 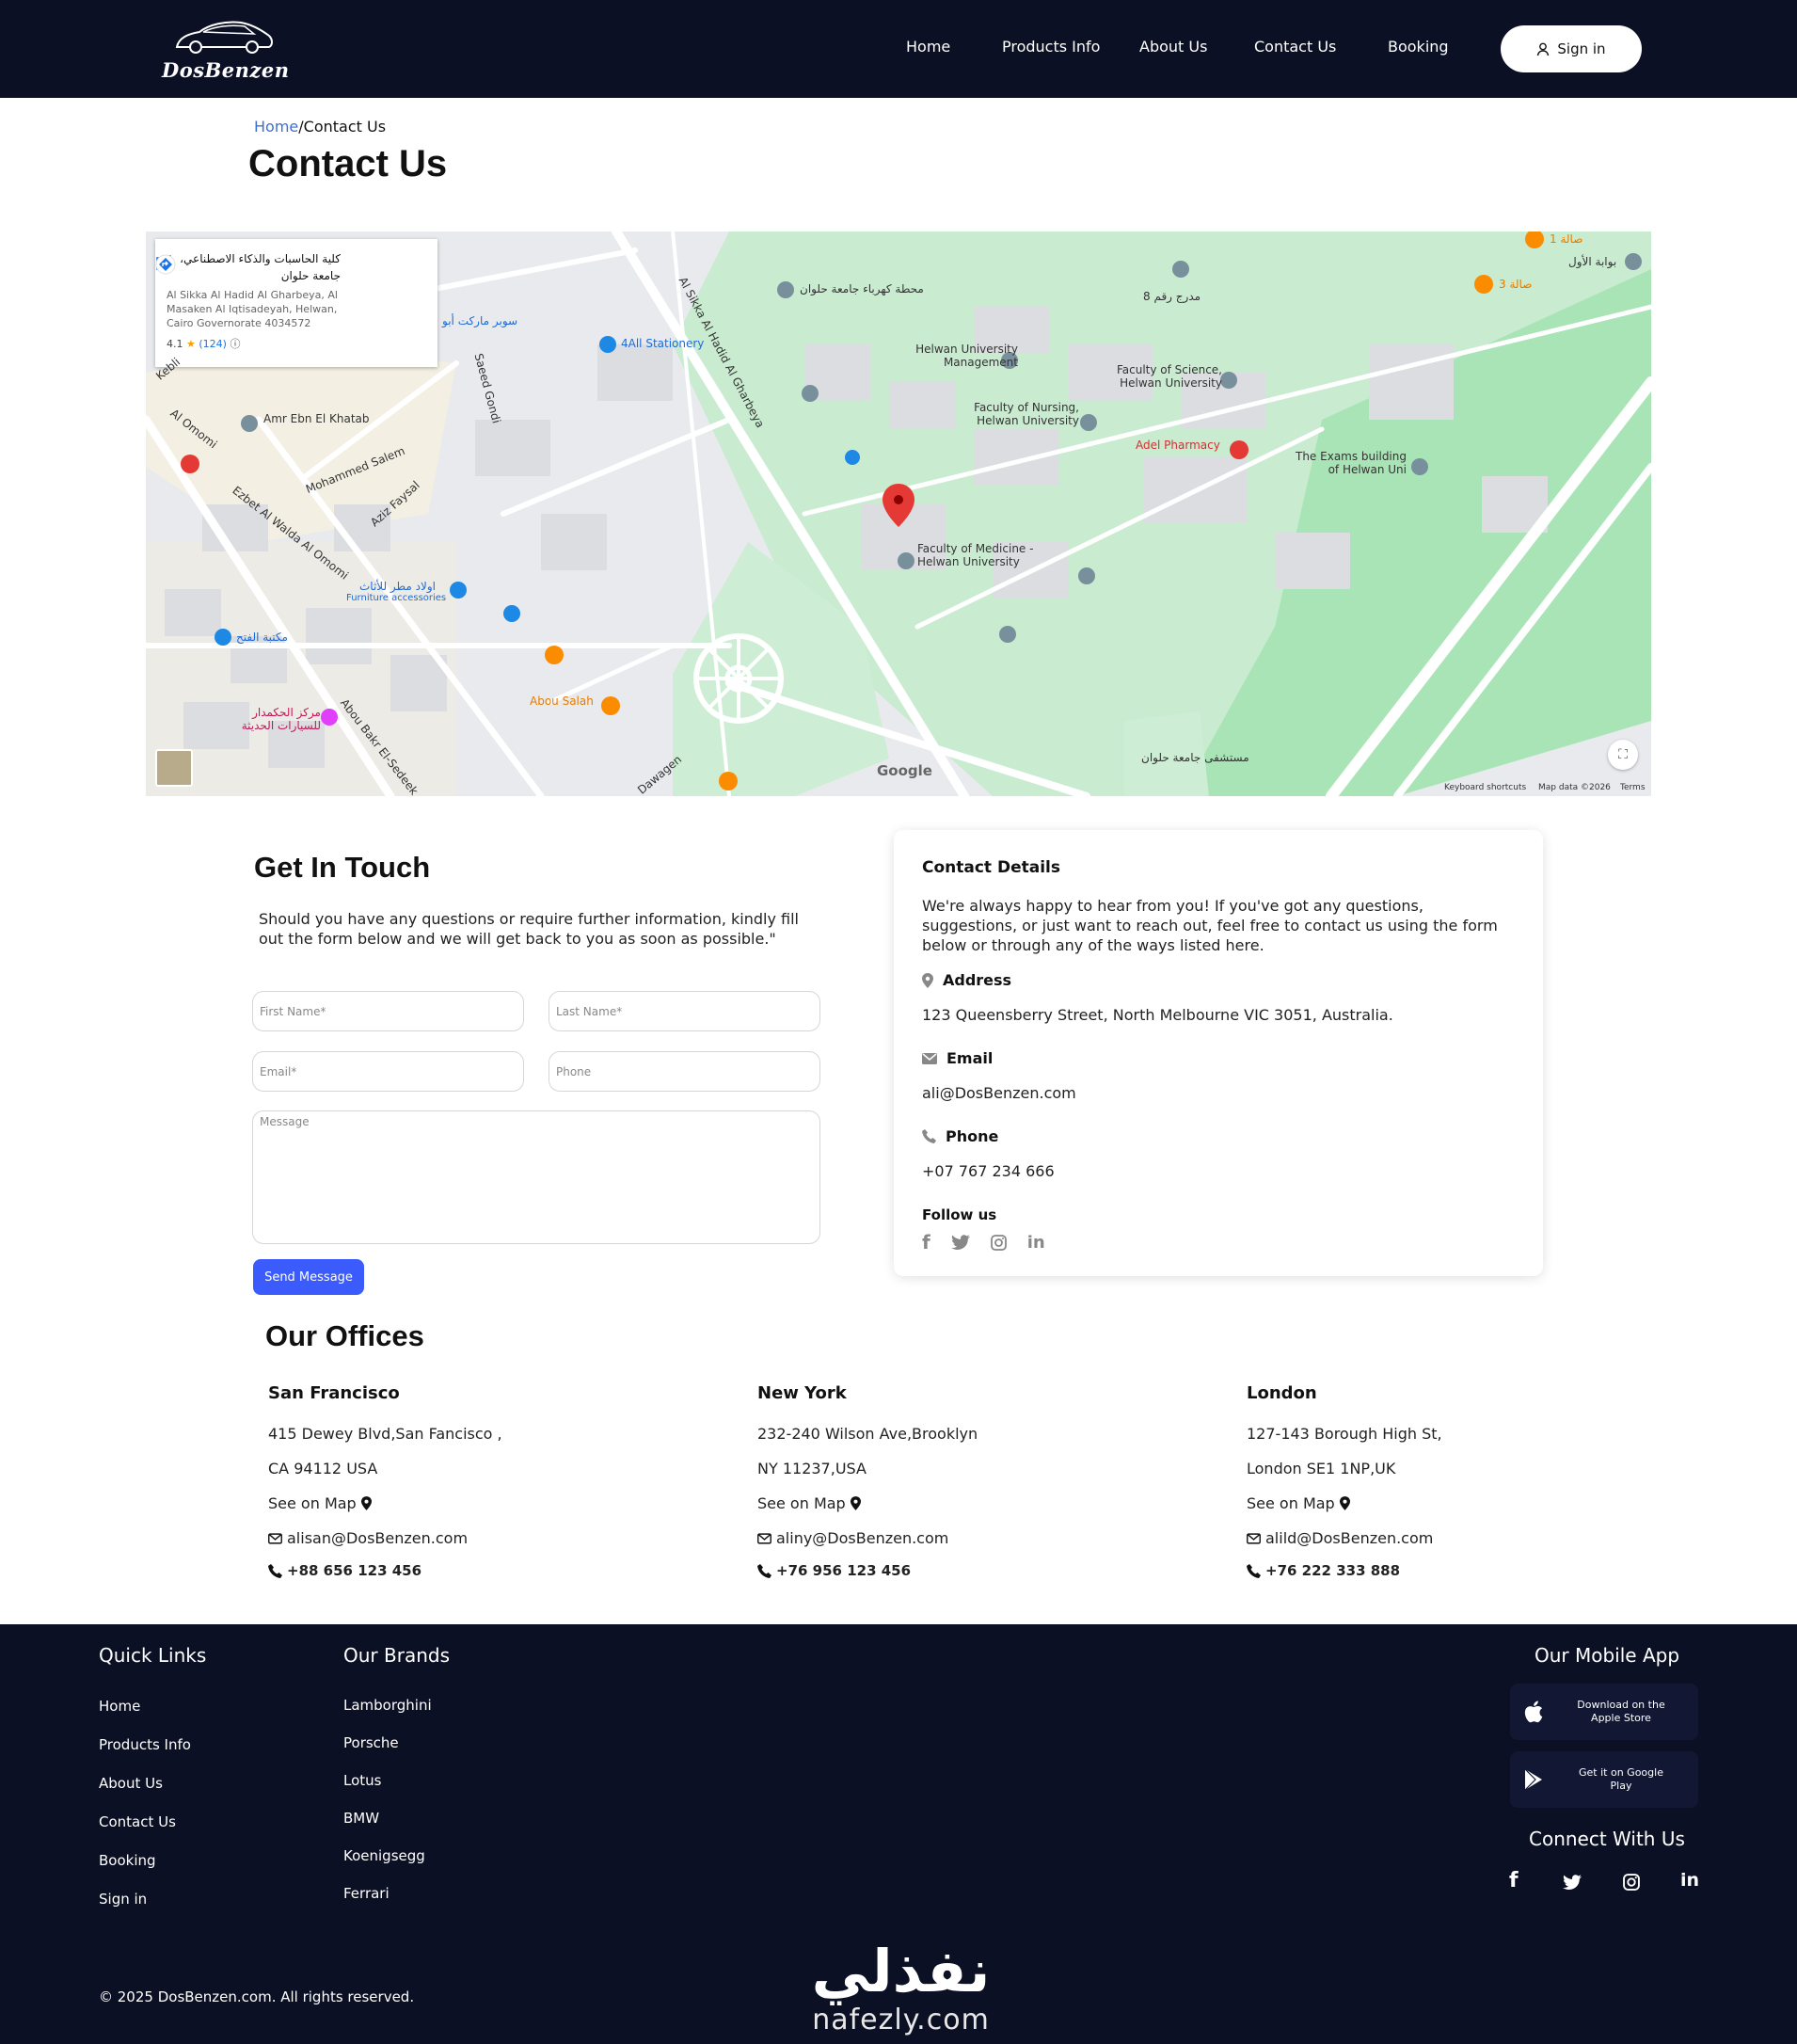 What do you see at coordinates (131, 1783) in the screenshot?
I see `footer-link-about-us: About Us` at bounding box center [131, 1783].